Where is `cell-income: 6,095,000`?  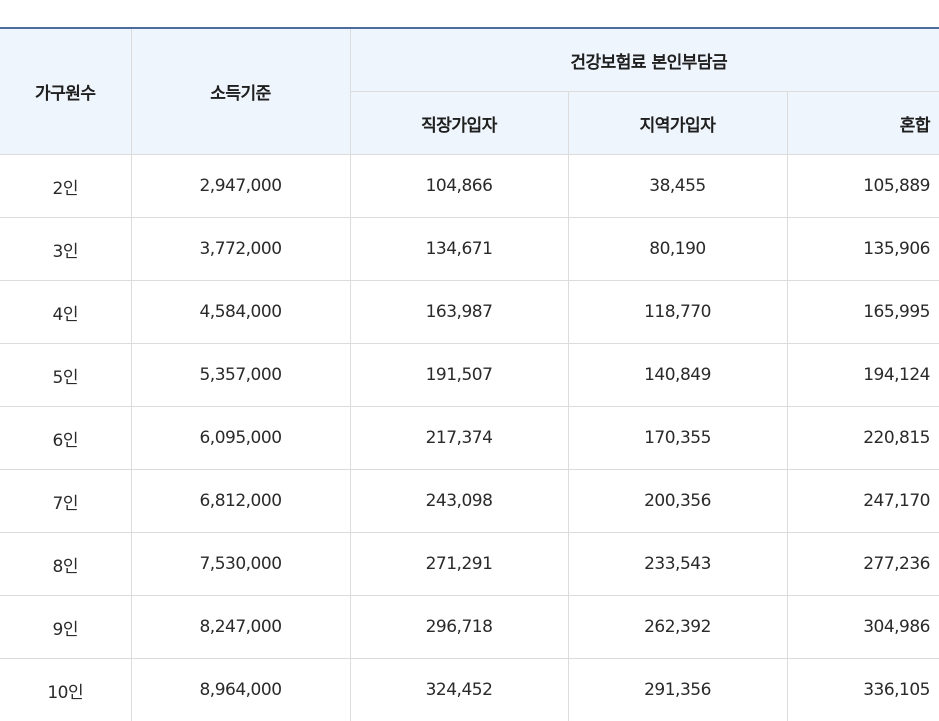
cell-income: 6,095,000 is located at coordinates (241, 438).